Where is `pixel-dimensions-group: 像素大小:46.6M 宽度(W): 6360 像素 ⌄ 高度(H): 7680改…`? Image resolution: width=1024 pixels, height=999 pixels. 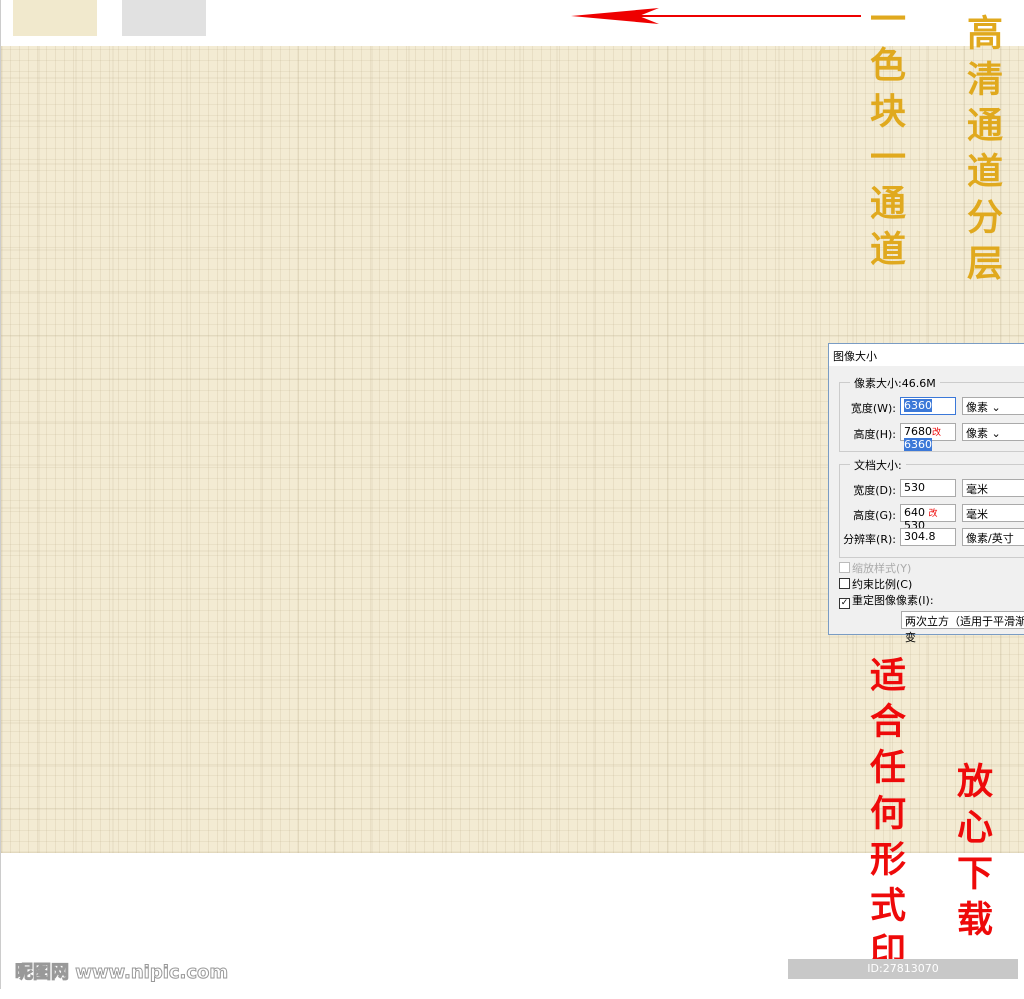 pixel-dimensions-group: 像素大小:46.6M 宽度(W): 6360 像素 ⌄ 高度(H): 7680改… is located at coordinates (931, 413).